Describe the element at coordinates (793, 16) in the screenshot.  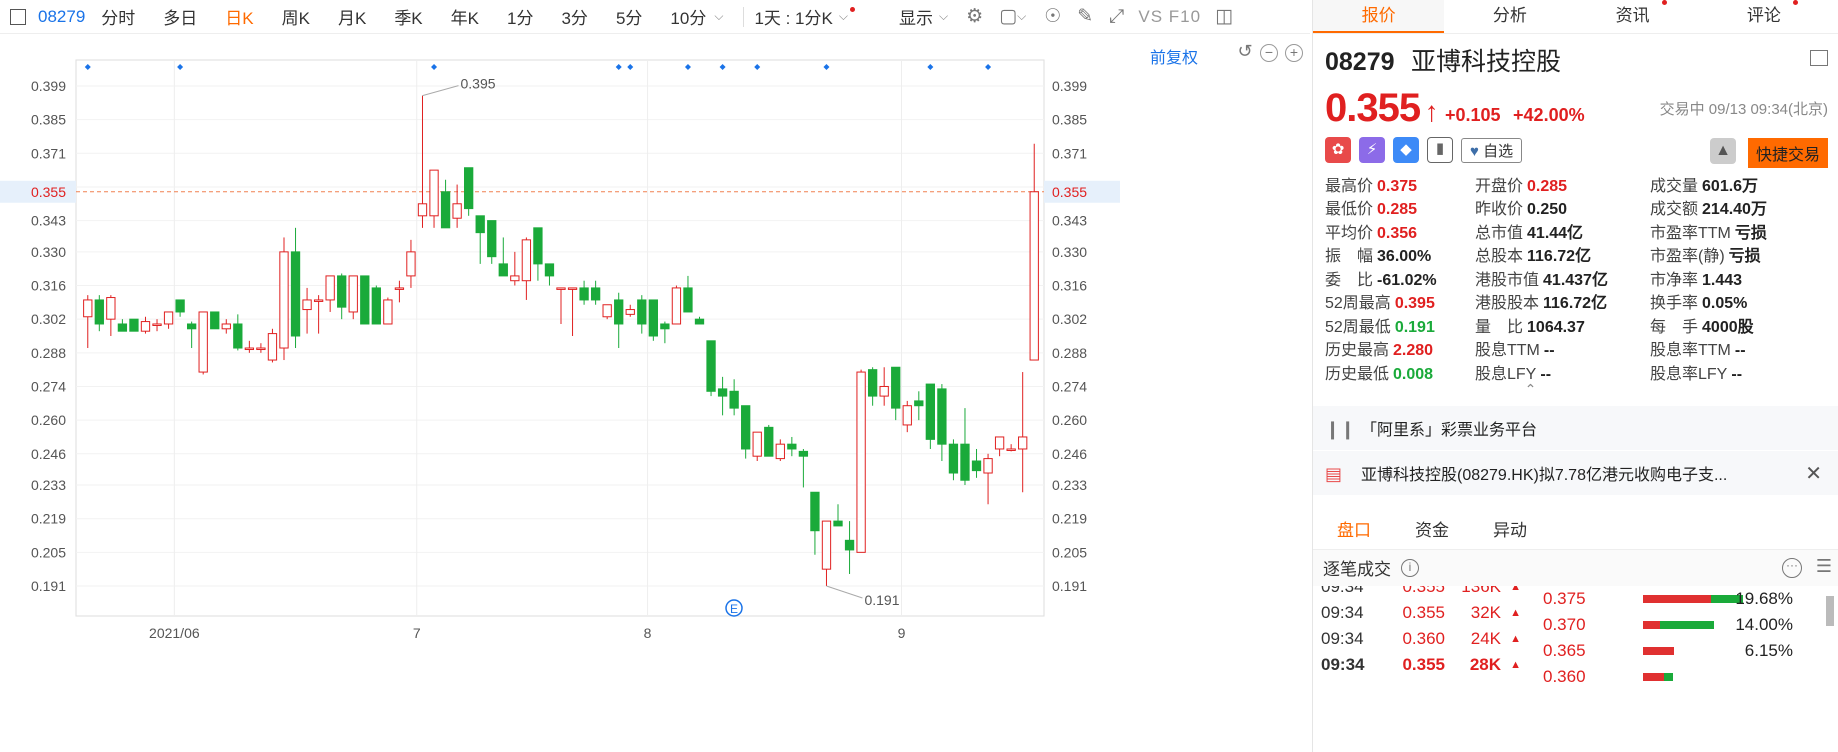
I see `interval-dropdown: 1天 : 1分K` at that location.